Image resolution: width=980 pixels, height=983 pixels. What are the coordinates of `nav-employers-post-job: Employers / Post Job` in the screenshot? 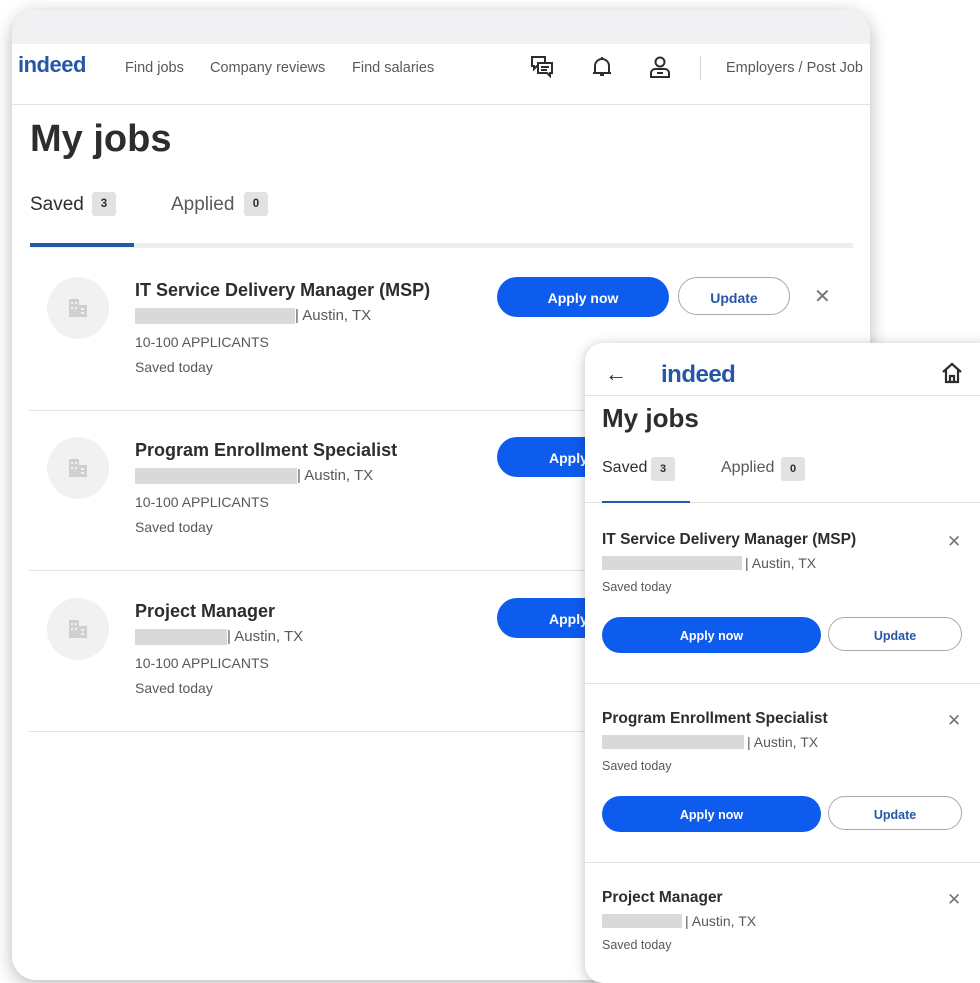 It's located at (794, 68).